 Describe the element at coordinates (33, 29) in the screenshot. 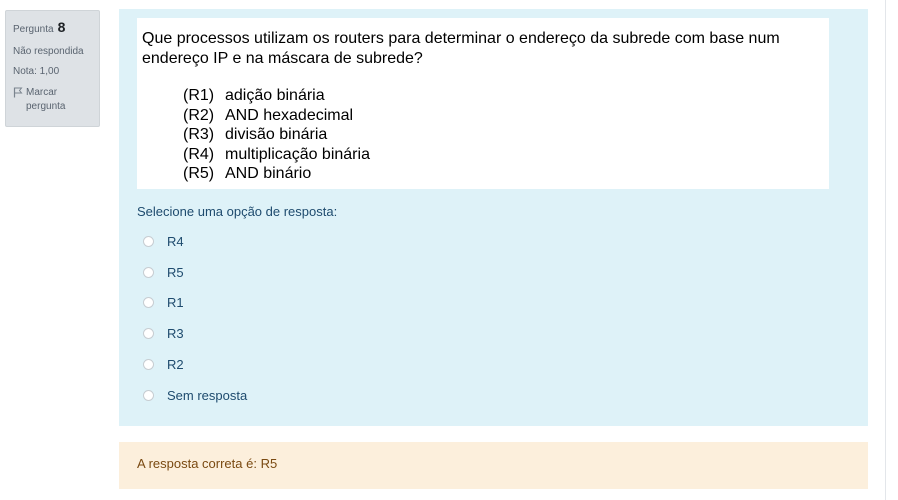

I see `question-label: Pergunta` at that location.